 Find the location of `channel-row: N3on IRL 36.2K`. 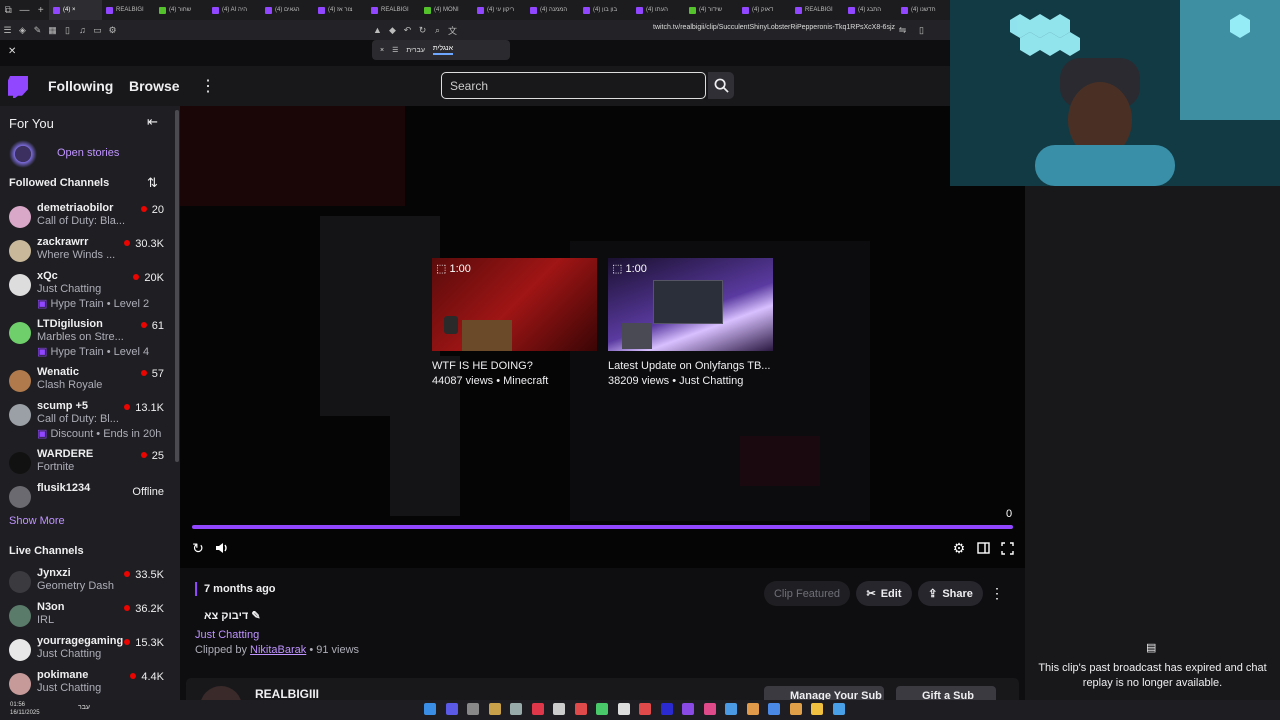

channel-row: N3on IRL 36.2K is located at coordinates (86, 618).